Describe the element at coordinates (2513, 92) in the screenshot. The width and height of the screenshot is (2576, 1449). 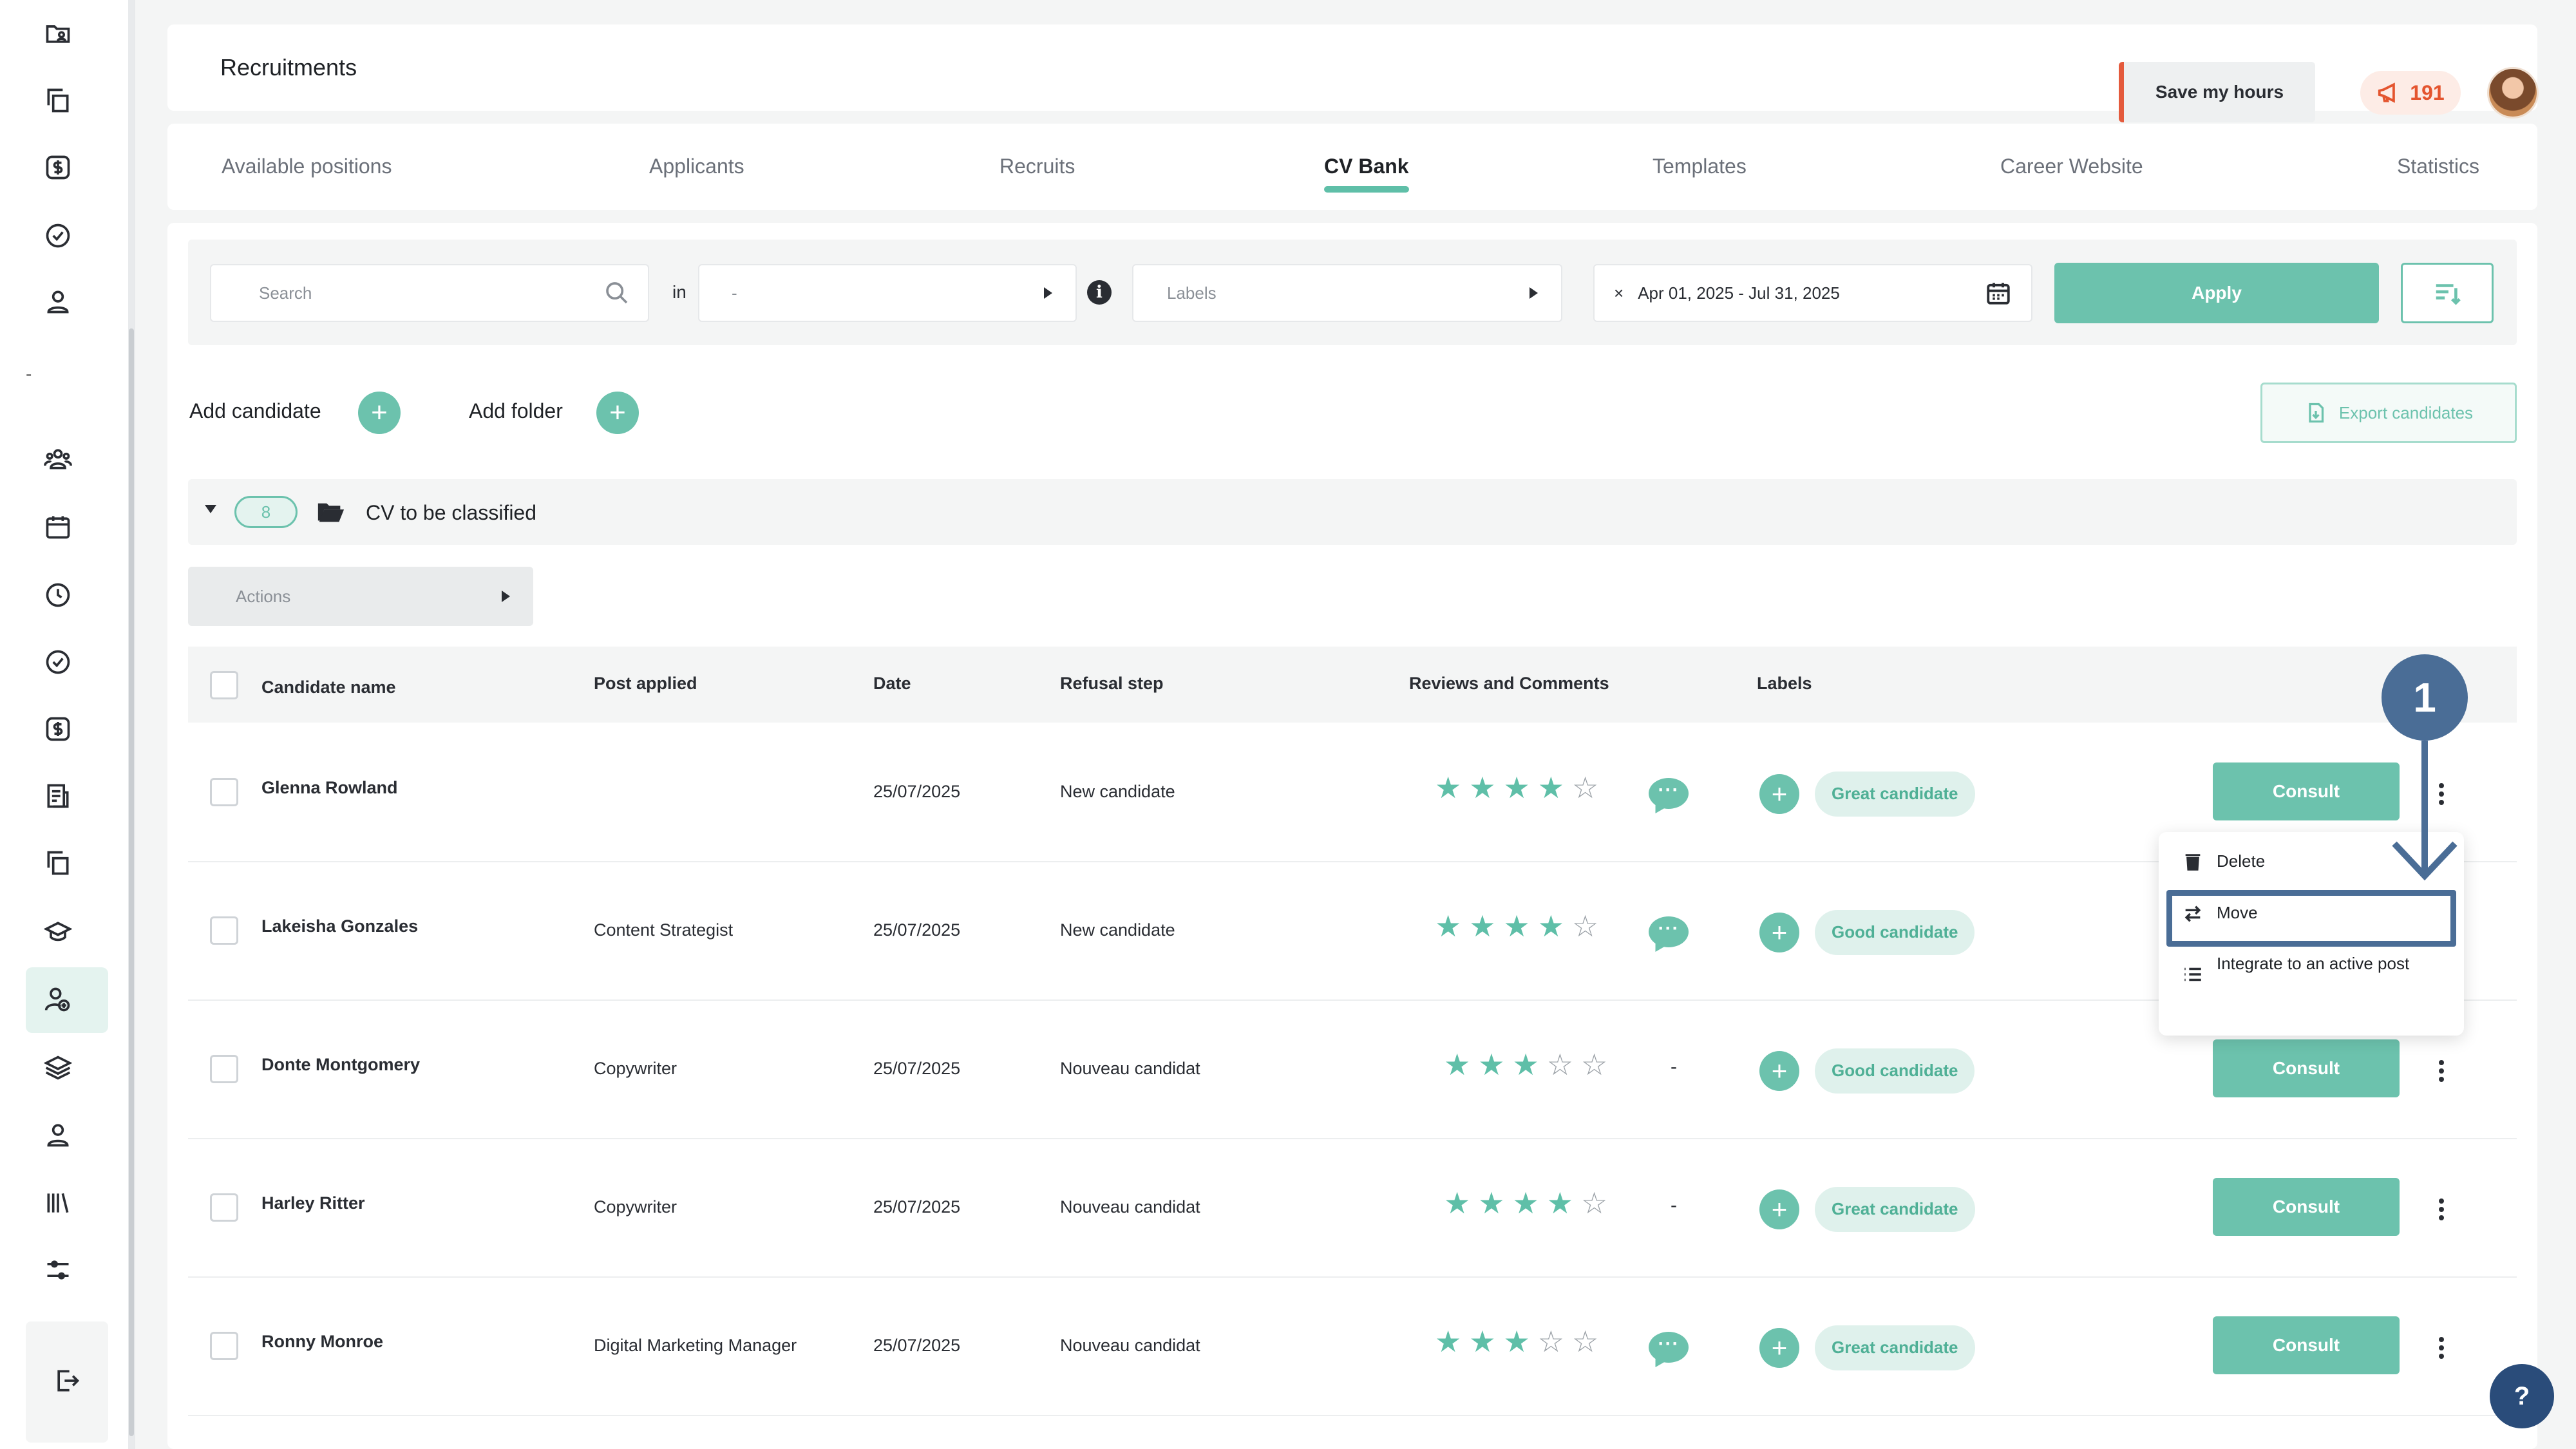
I see `user-avatar` at that location.